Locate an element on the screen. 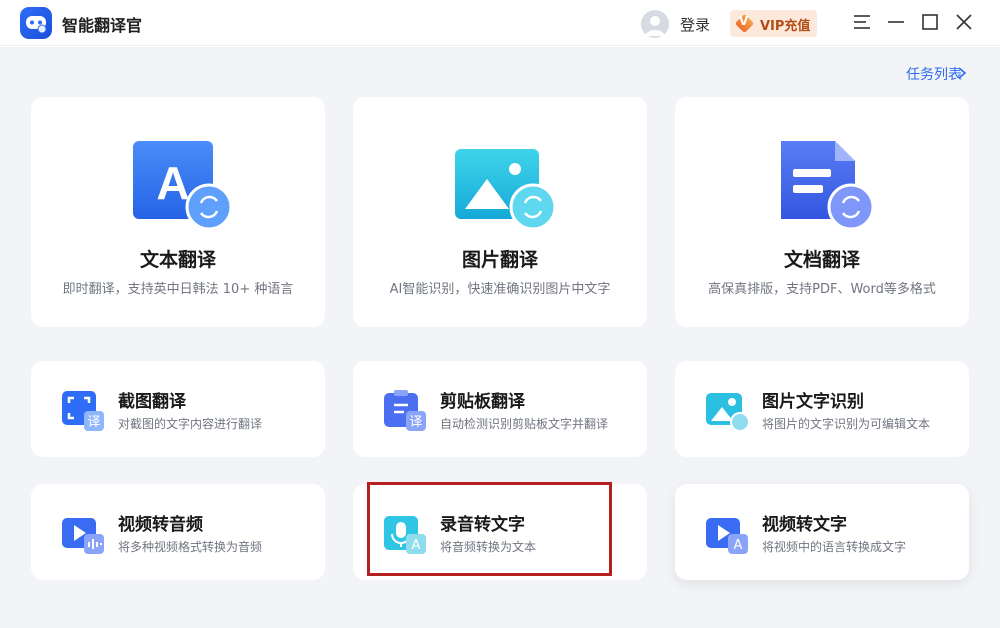 This screenshot has width=1000, height=628. highlight-annotation-box is located at coordinates (489, 529).